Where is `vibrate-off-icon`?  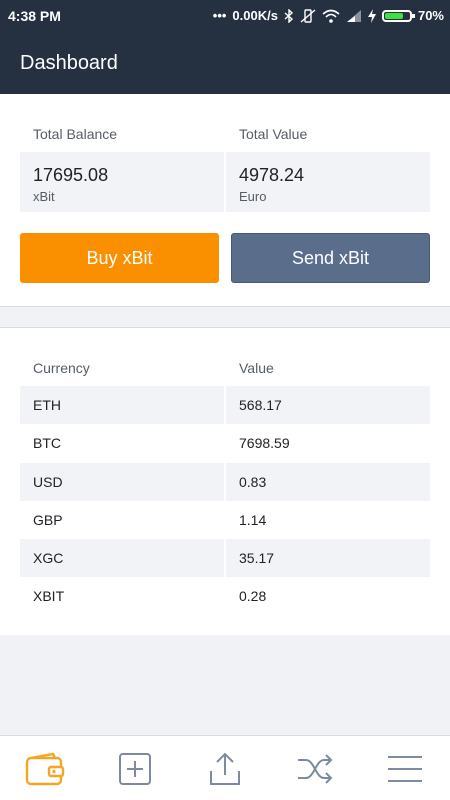
vibrate-off-icon is located at coordinates (308, 15).